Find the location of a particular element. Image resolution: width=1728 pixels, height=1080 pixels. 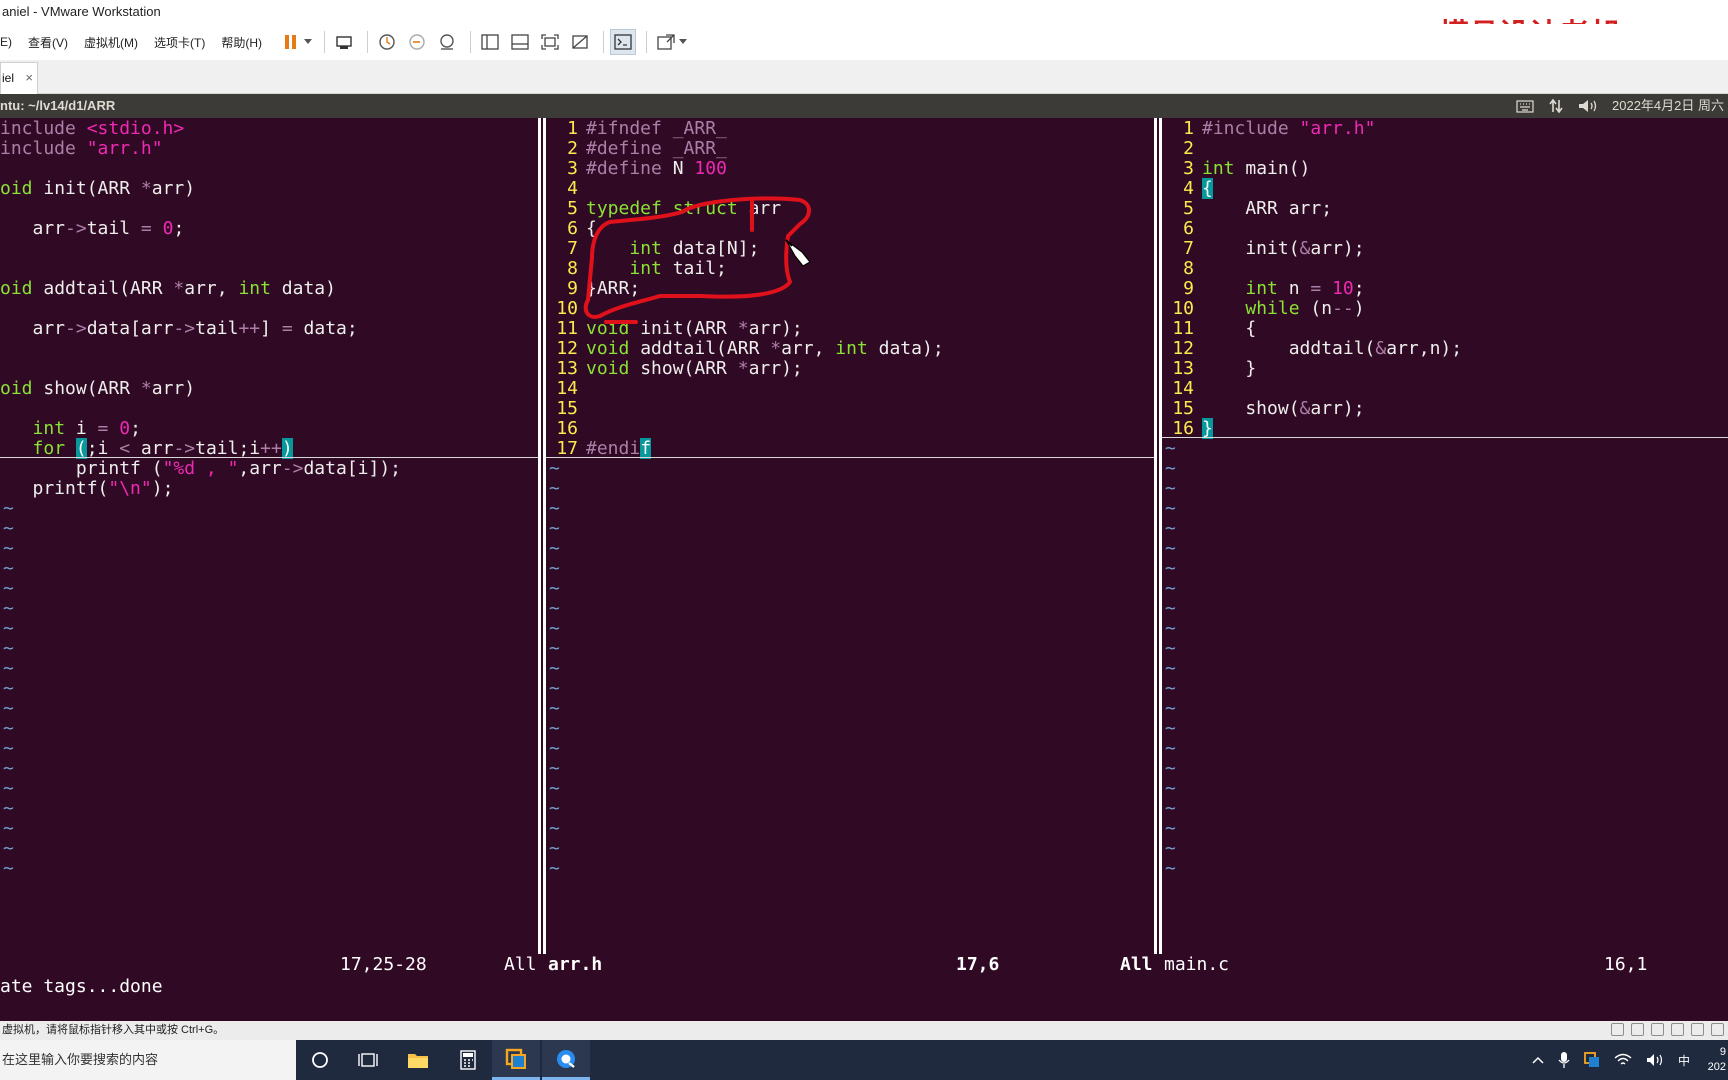

code-line: 13 } is located at coordinates (1445, 369).